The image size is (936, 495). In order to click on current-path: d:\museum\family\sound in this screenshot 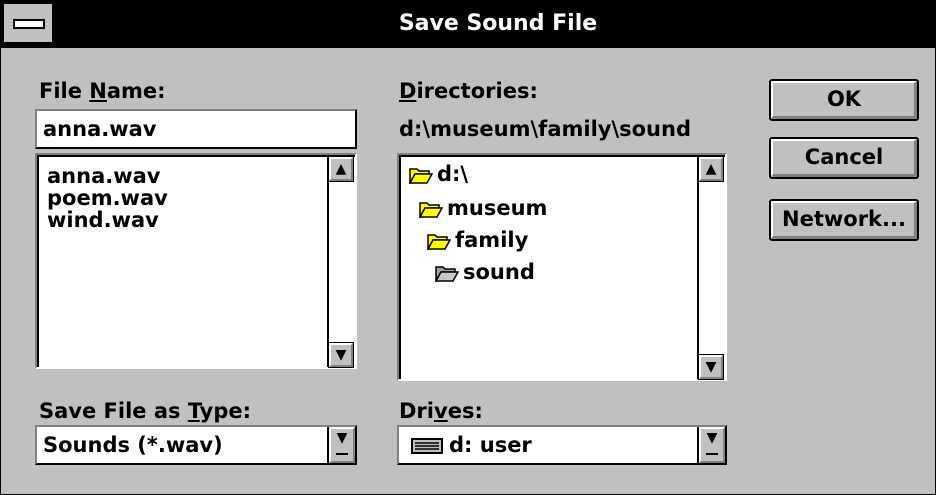, I will do `click(545, 129)`.